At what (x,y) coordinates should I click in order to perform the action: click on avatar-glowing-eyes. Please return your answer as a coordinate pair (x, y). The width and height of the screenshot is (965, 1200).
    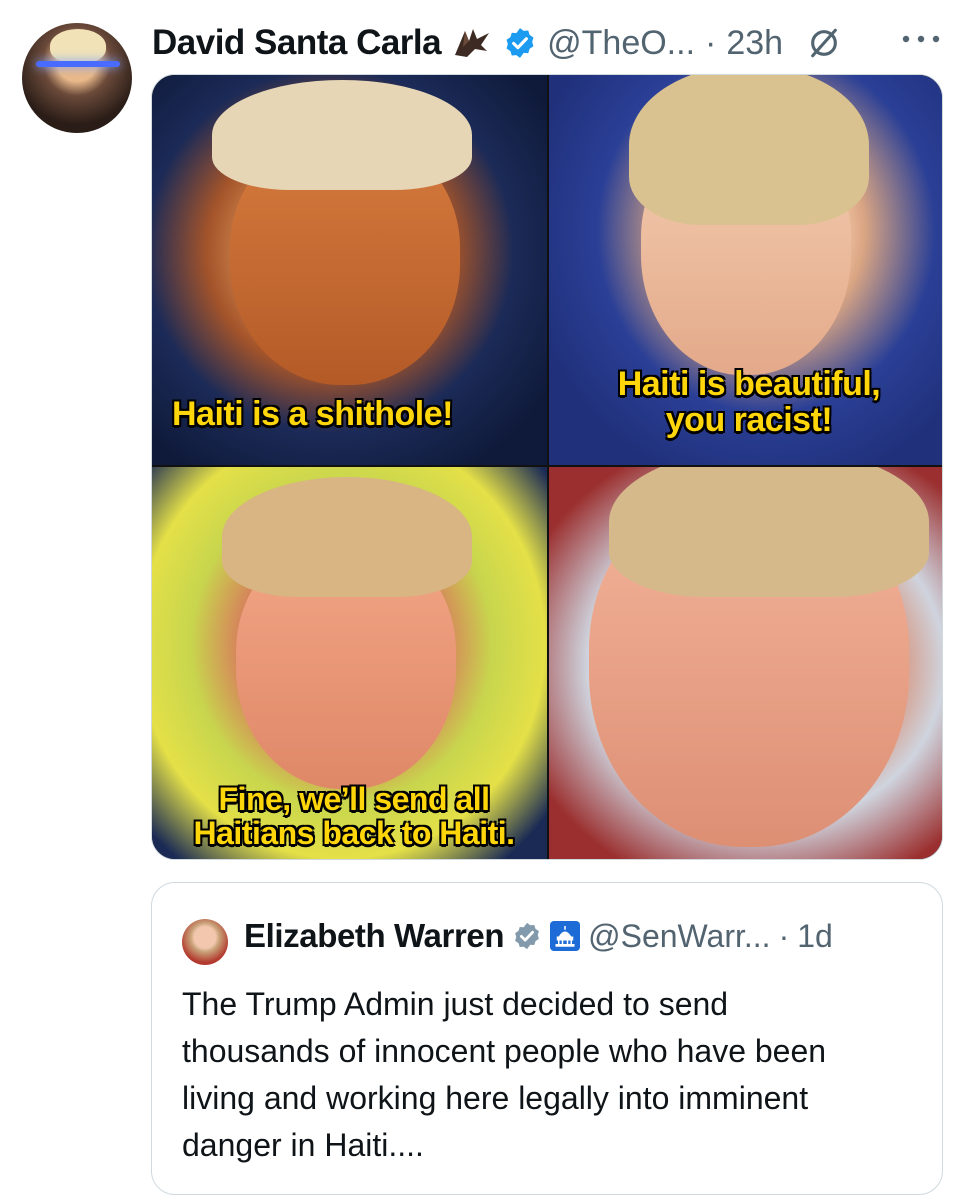
    Looking at the image, I should click on (78, 64).